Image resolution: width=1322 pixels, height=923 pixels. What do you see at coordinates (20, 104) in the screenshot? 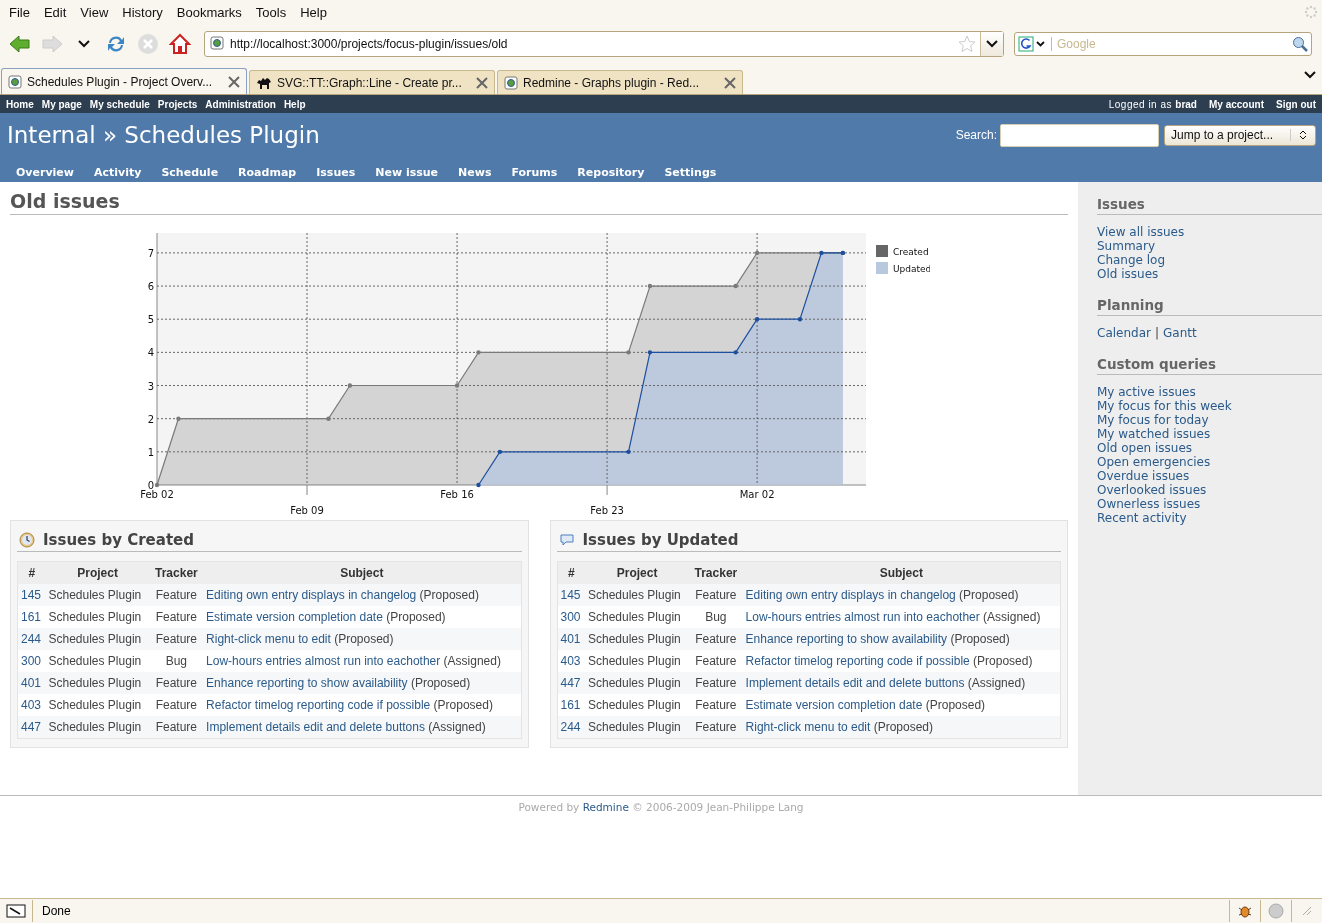
I see `top-menu-link: Home` at bounding box center [20, 104].